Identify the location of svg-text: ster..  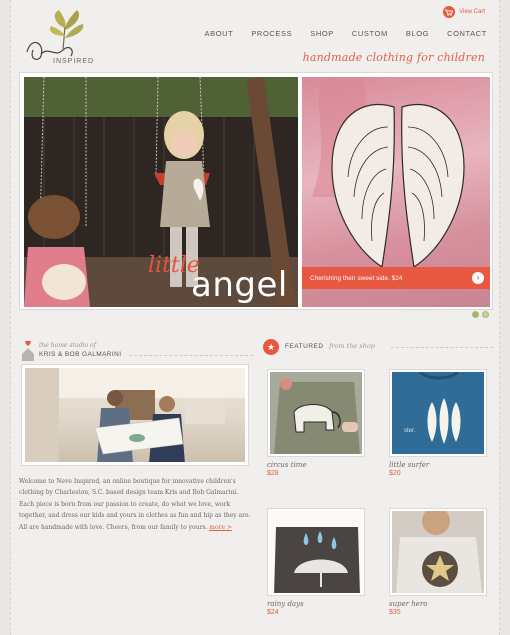
(410, 431).